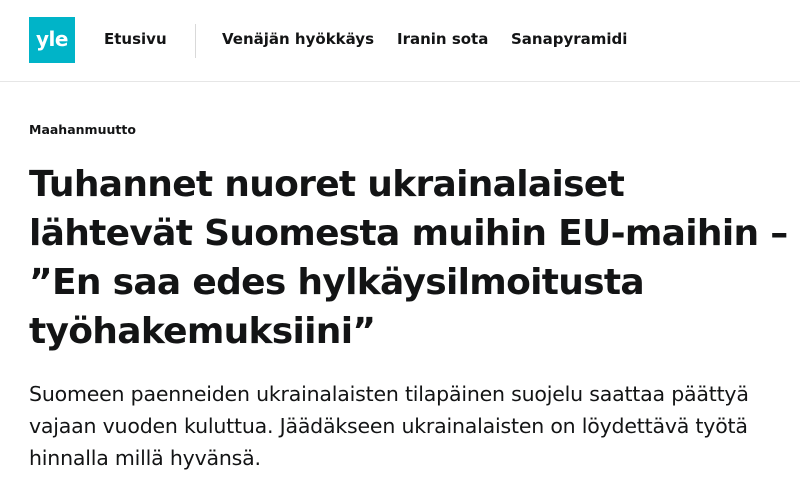 Image resolution: width=800 pixels, height=499 pixels. What do you see at coordinates (569, 39) in the screenshot?
I see `nav-item-sanapyramidi: Sanapyramidi` at bounding box center [569, 39].